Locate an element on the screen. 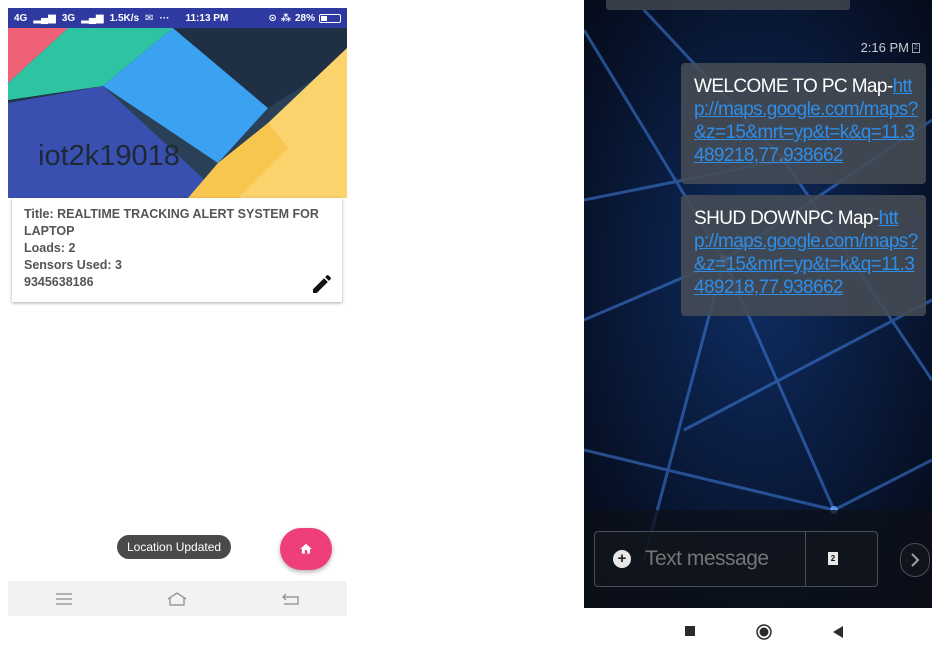 The width and height of the screenshot is (933, 645). chevron-right-icon is located at coordinates (915, 560).